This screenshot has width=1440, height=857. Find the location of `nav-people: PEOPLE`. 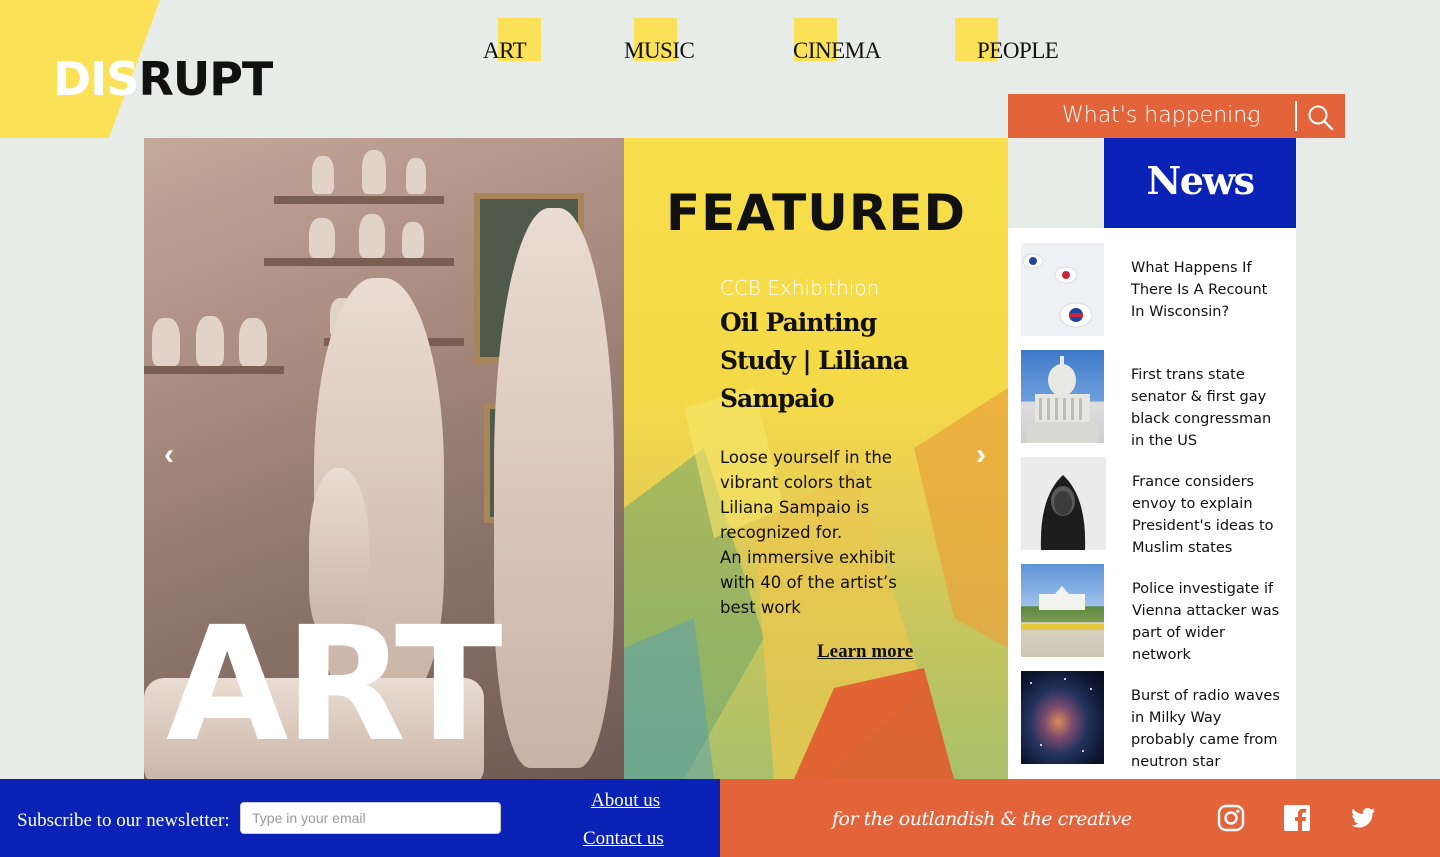

nav-people: PEOPLE is located at coordinates (1007, 40).